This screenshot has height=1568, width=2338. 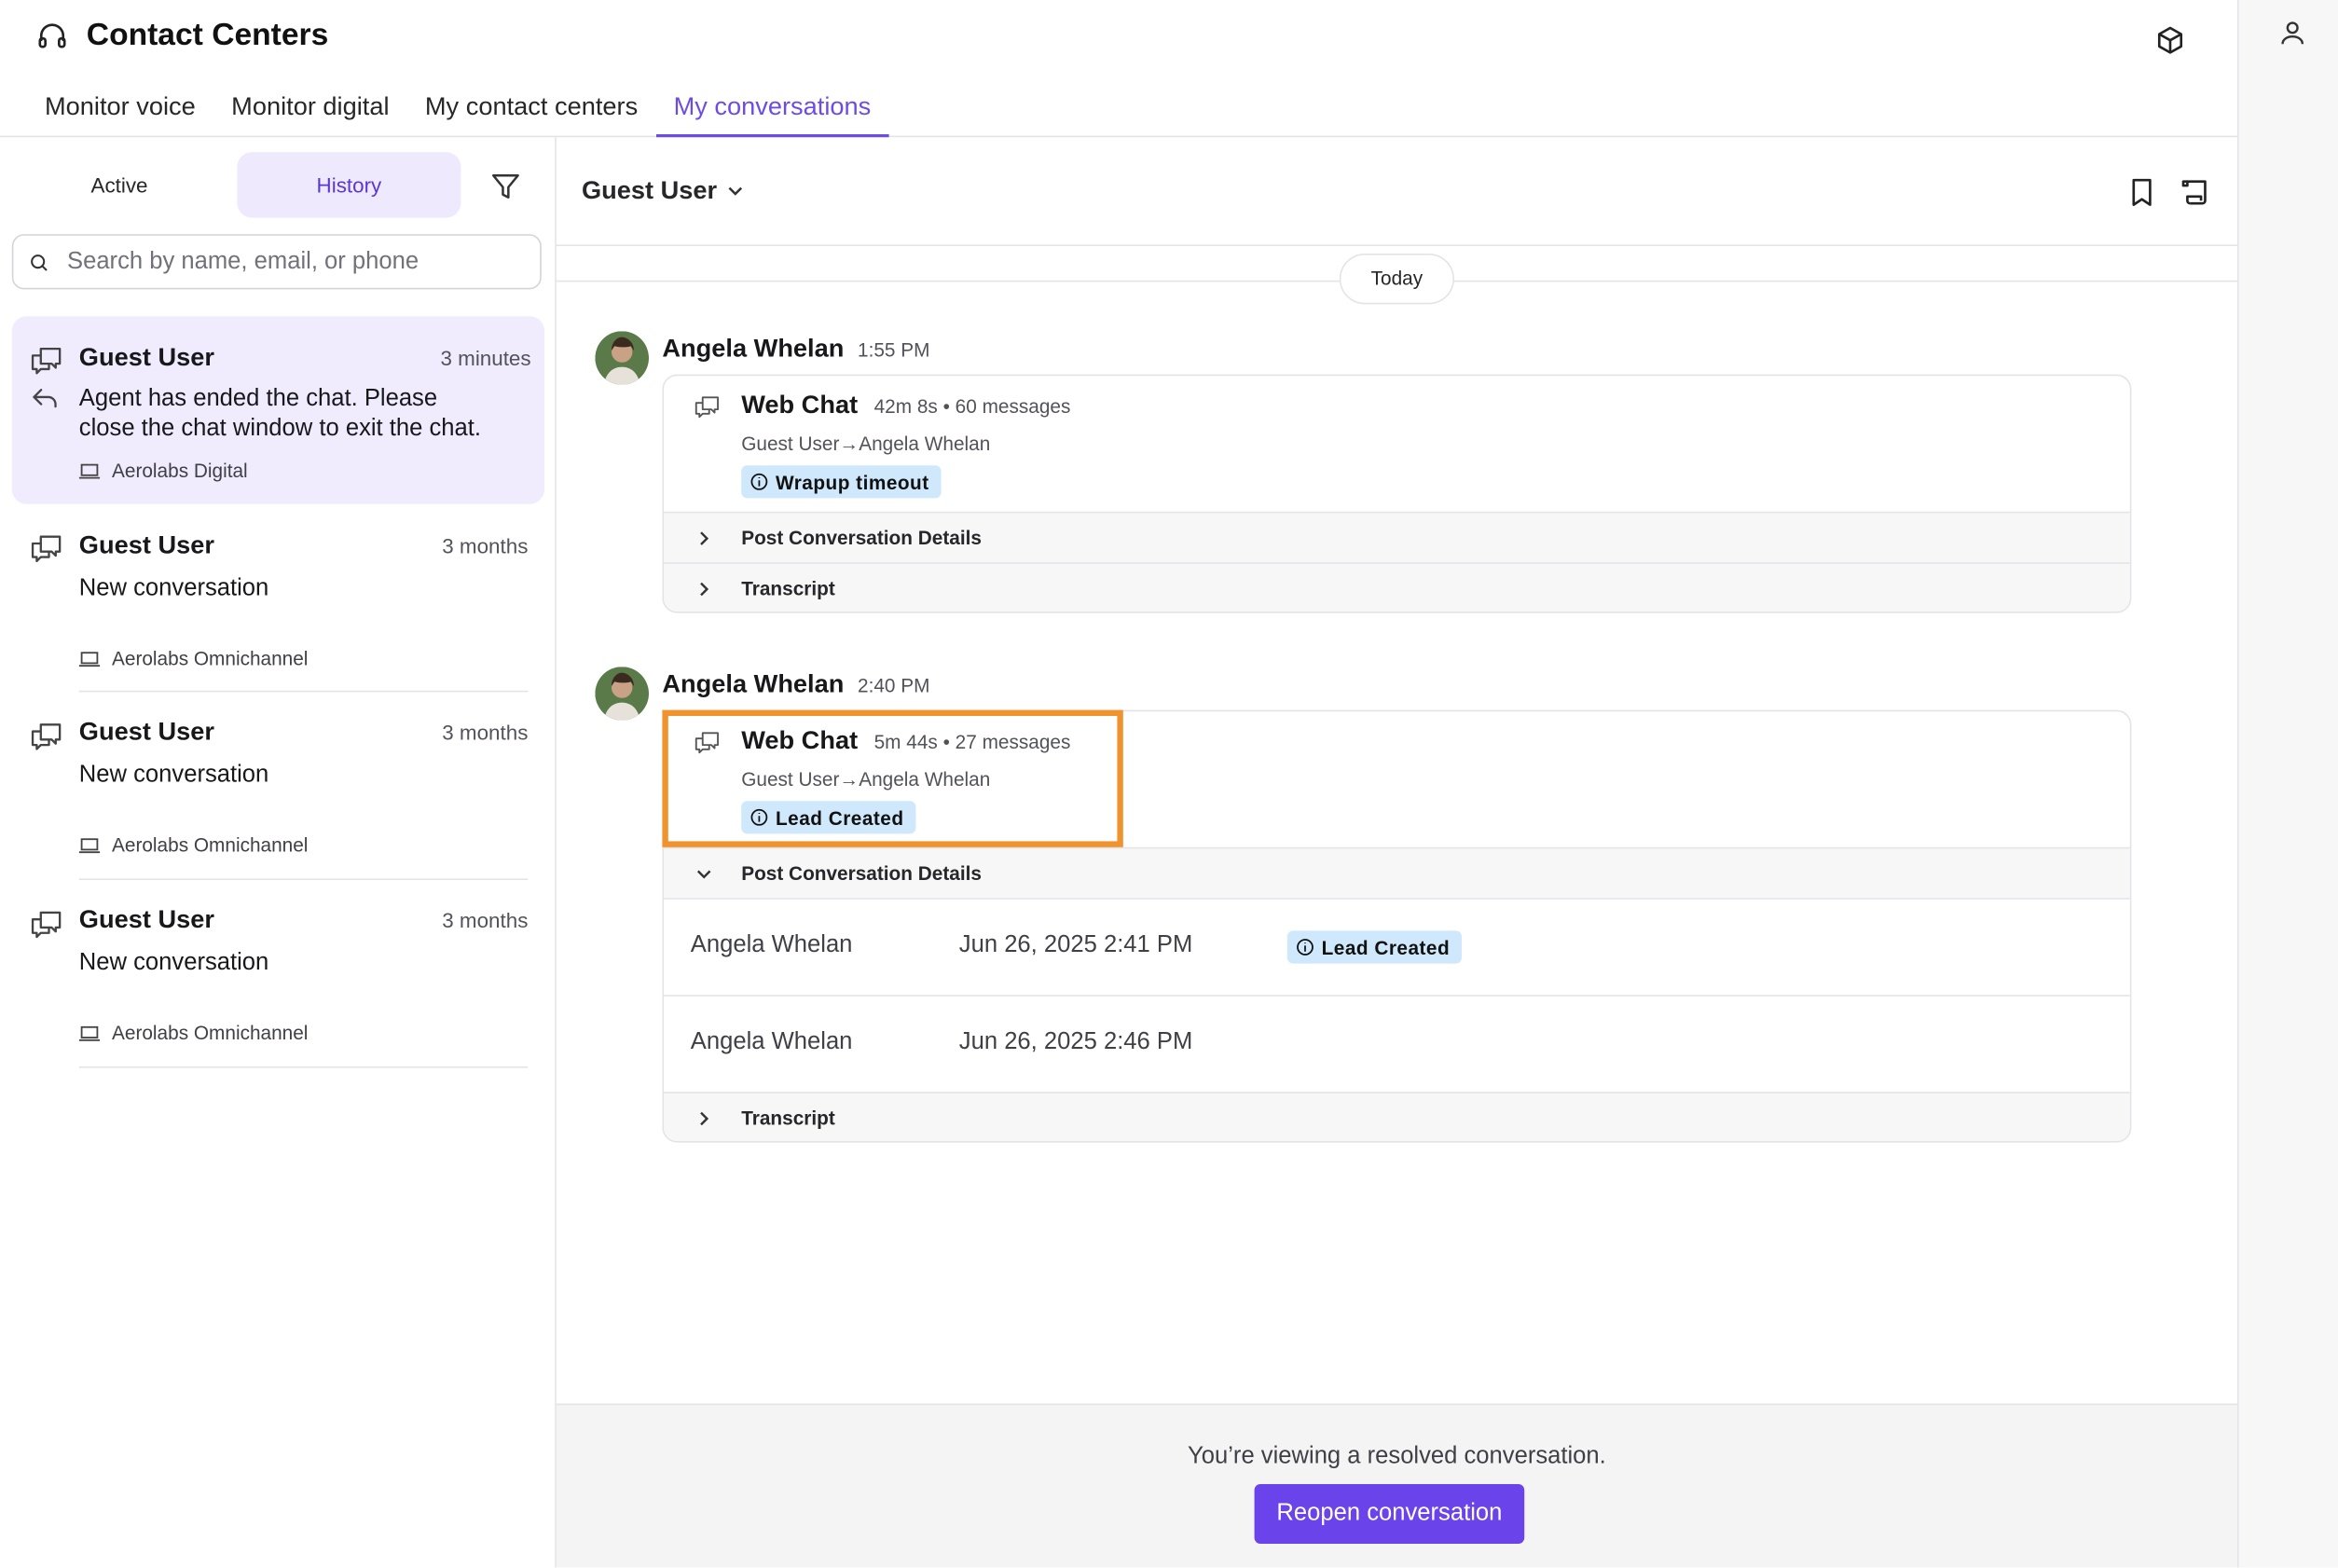 I want to click on search-field, so click(x=276, y=262).